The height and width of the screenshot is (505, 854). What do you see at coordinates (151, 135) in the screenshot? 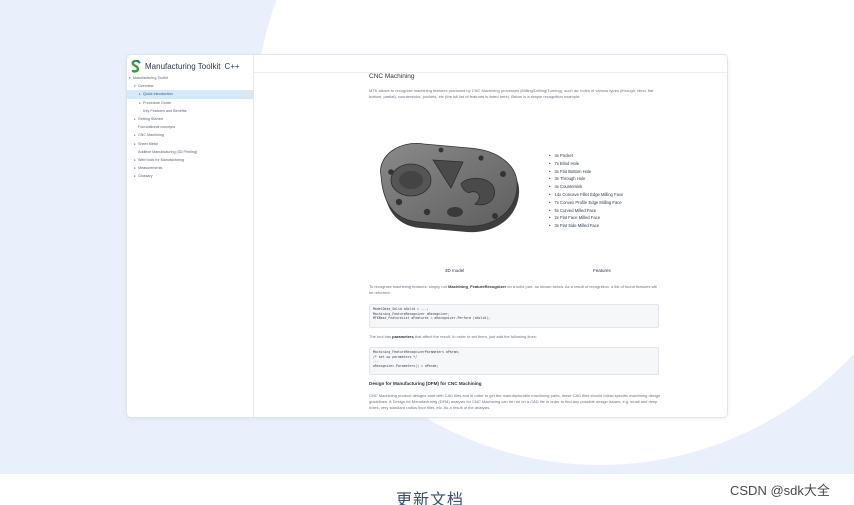
I see `sidebar-item-label: CNC Machining` at bounding box center [151, 135].